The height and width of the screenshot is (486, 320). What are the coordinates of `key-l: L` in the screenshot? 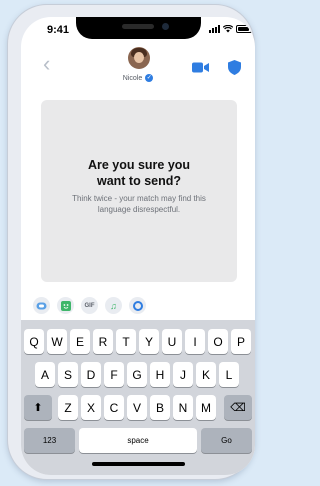 It's located at (229, 374).